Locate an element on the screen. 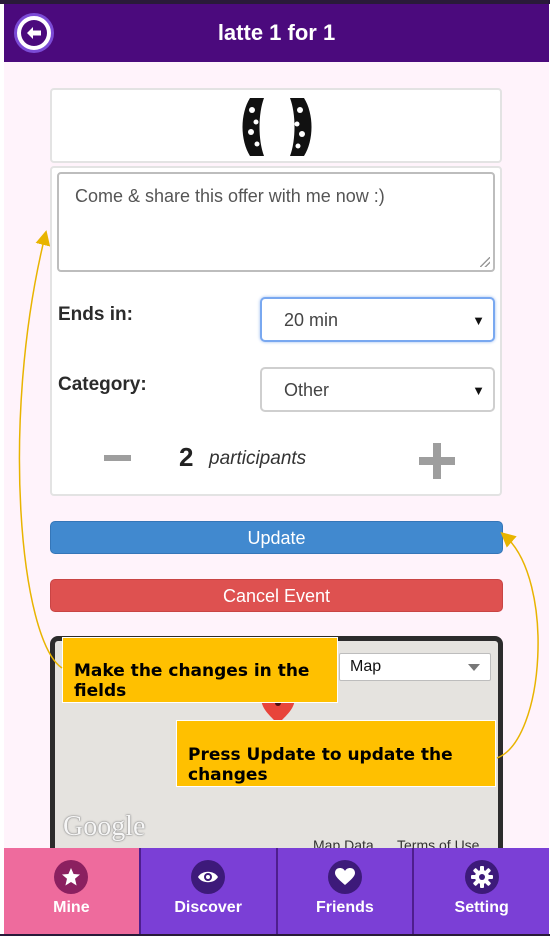 This screenshot has height=936, width=550. message-textarea: Come & share this offer with me now :) is located at coordinates (276, 222).